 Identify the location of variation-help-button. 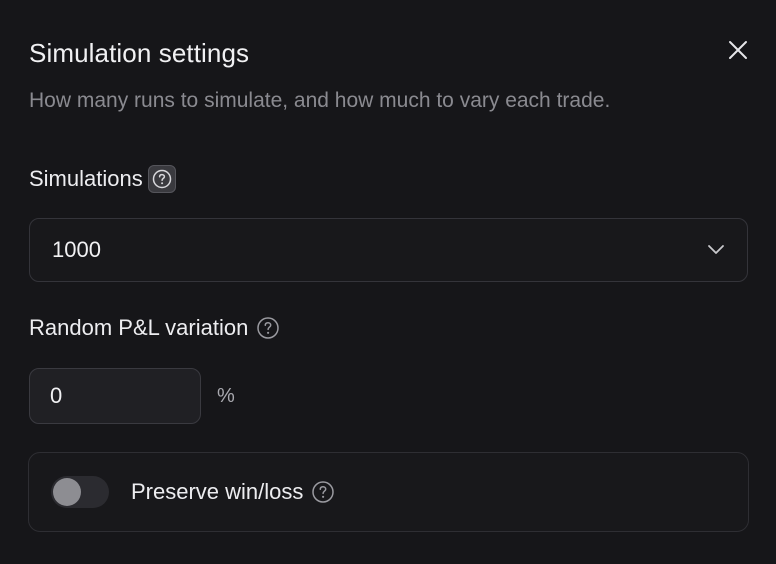
(268, 328).